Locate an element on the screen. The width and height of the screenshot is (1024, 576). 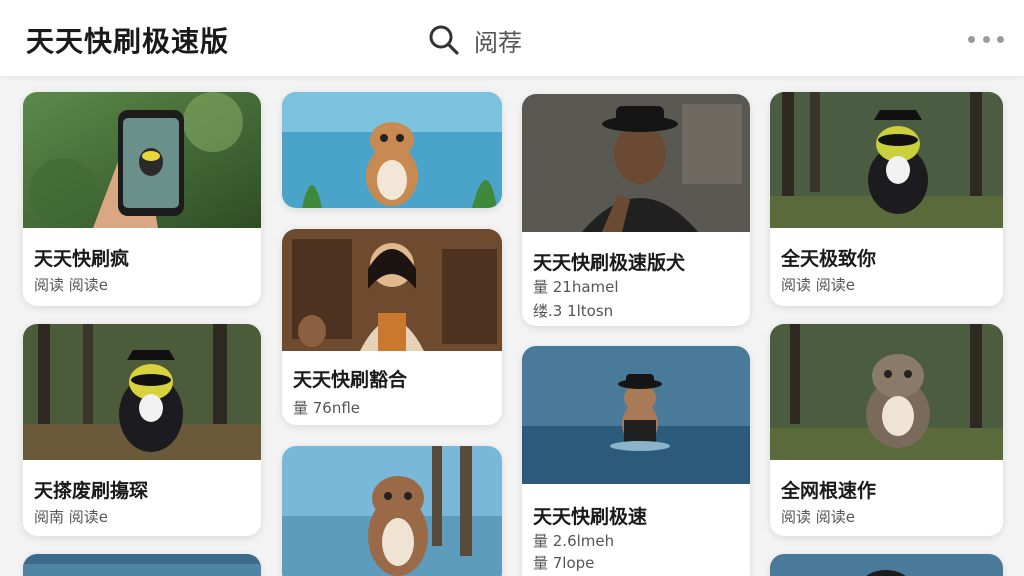
card-meta-secondary: 量 7lope is located at coordinates (564, 563).